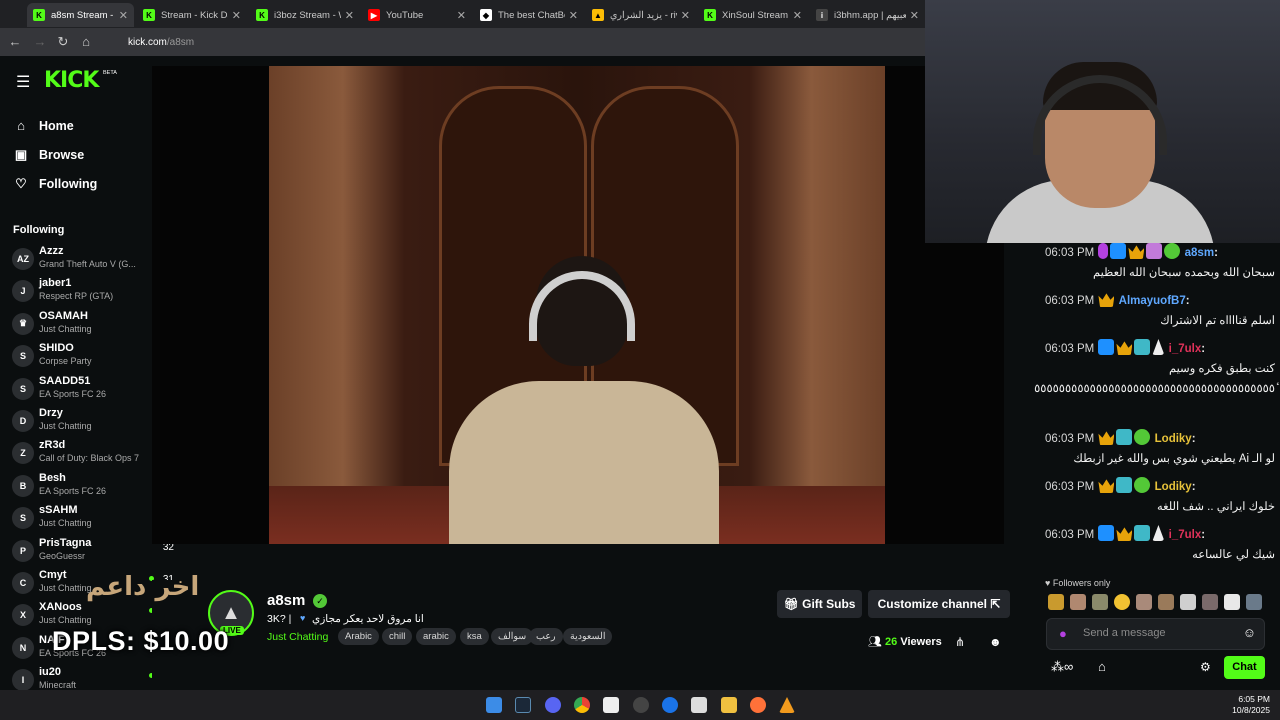  I want to click on tab-drive: ▲ يزيد الشراري - rive ✕, so click(641, 15).